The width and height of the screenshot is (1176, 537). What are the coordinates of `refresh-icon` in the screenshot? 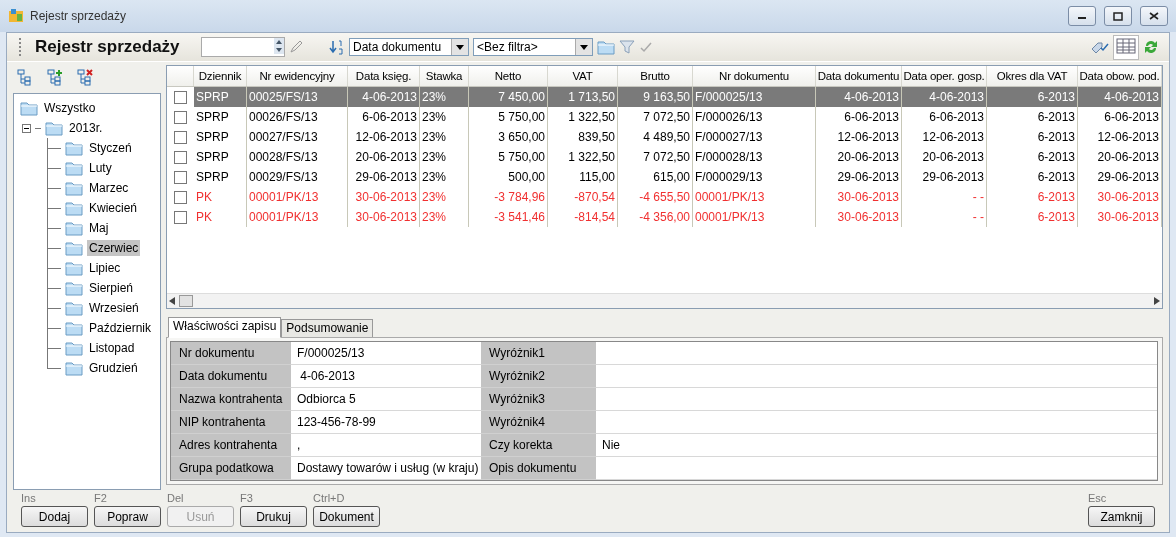 It's located at (1151, 47).